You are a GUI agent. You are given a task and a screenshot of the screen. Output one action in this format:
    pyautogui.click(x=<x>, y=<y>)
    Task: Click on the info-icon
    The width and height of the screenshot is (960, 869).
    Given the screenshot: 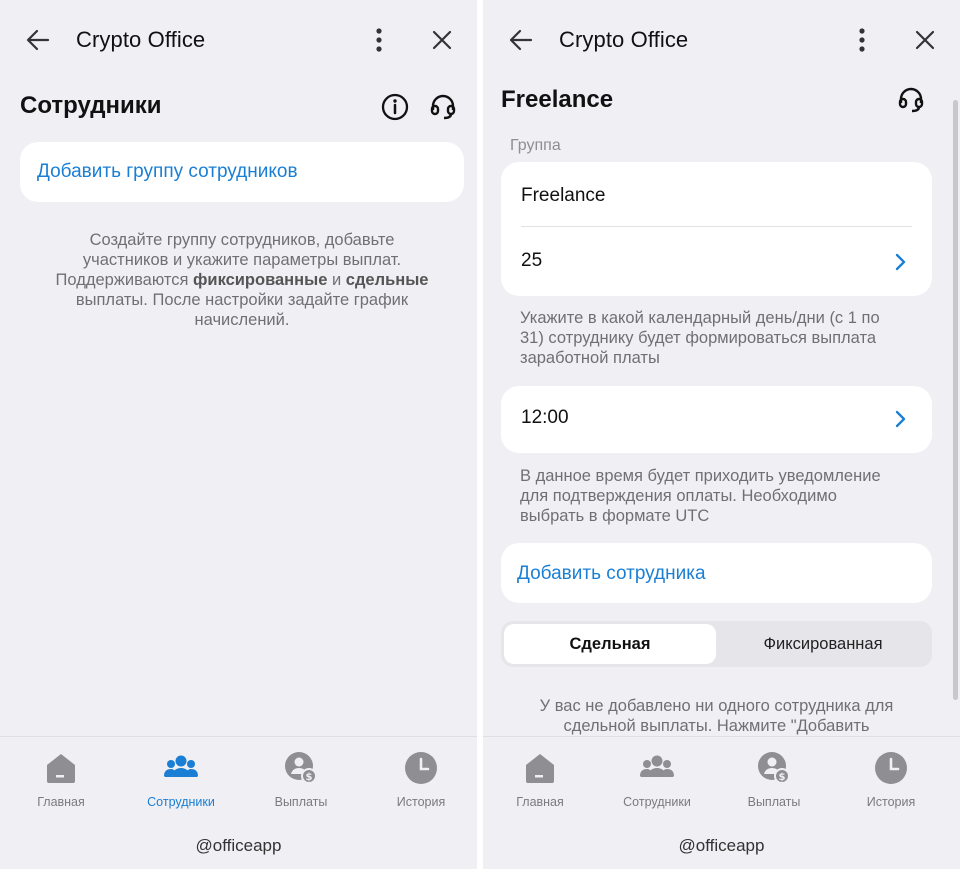 What is the action you would take?
    pyautogui.click(x=395, y=107)
    